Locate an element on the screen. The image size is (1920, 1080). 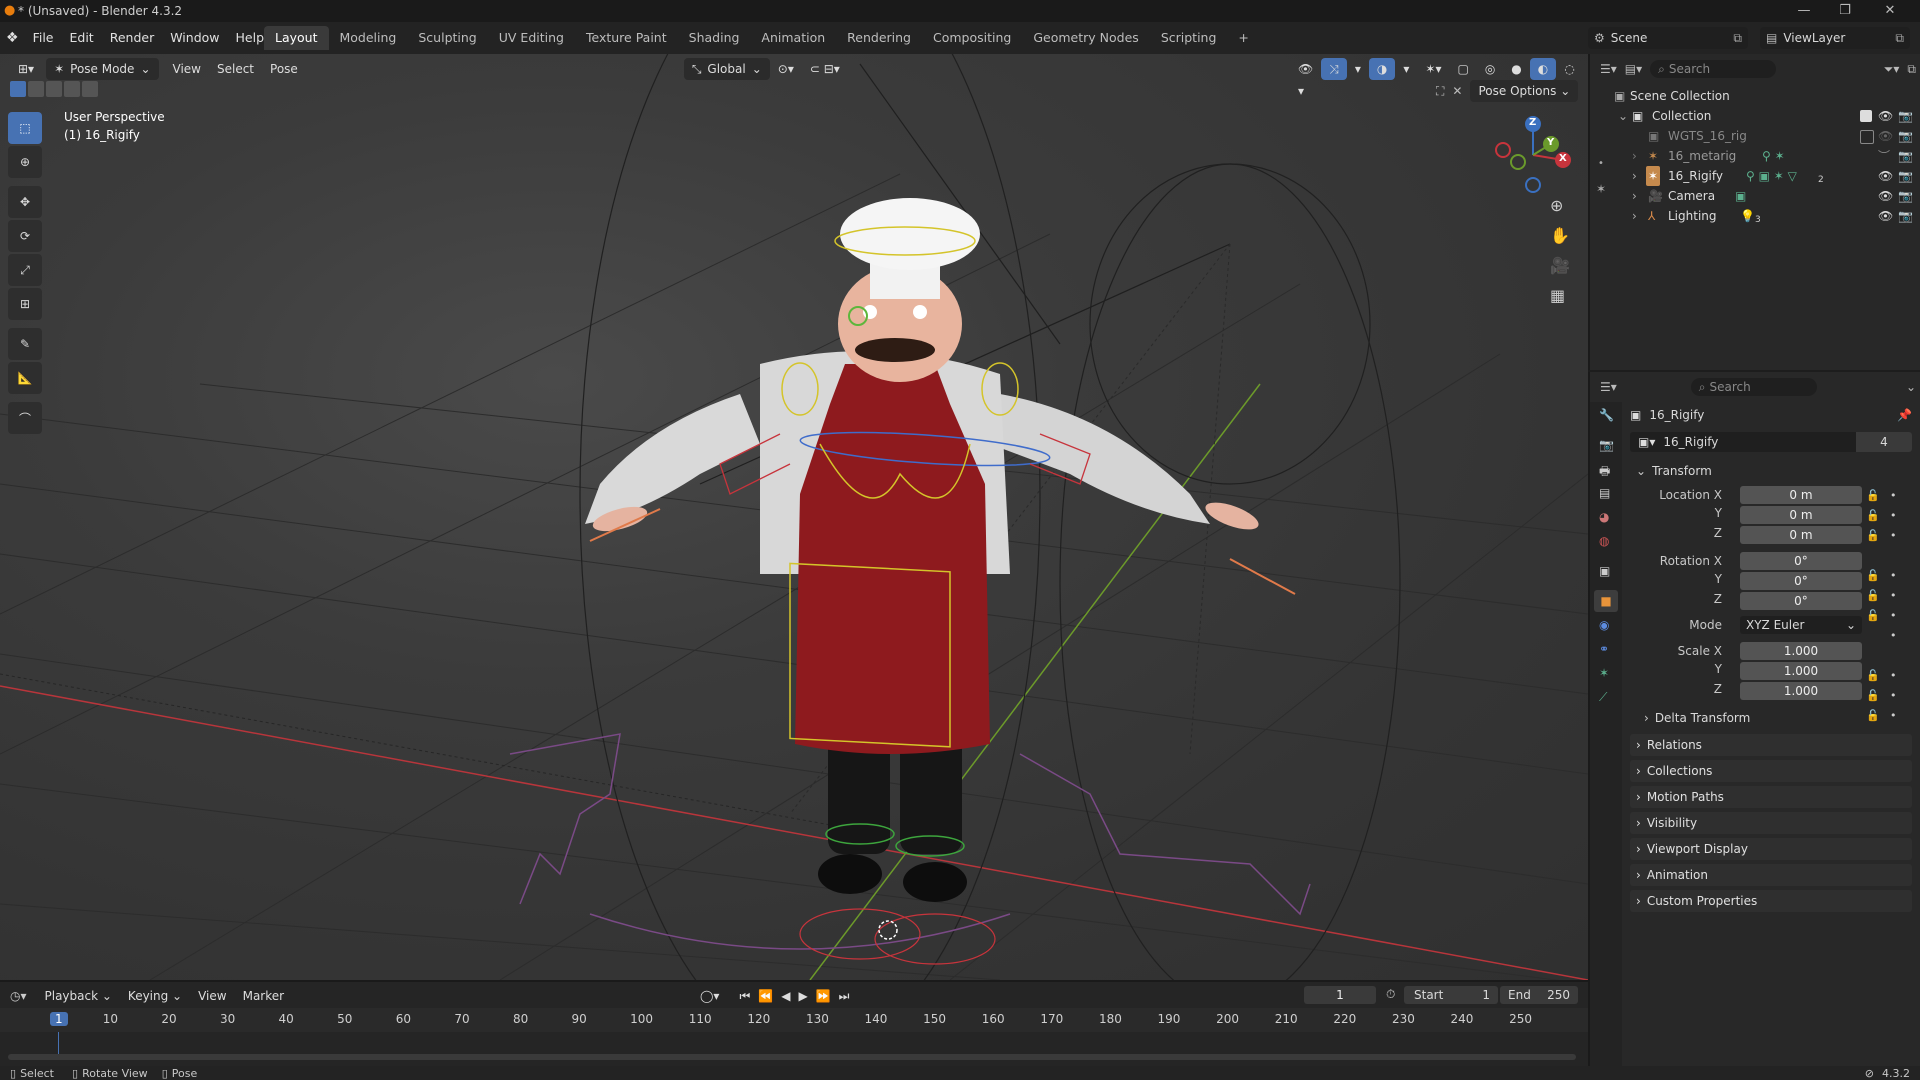
annotate-tool: ✎ is located at coordinates (25, 344).